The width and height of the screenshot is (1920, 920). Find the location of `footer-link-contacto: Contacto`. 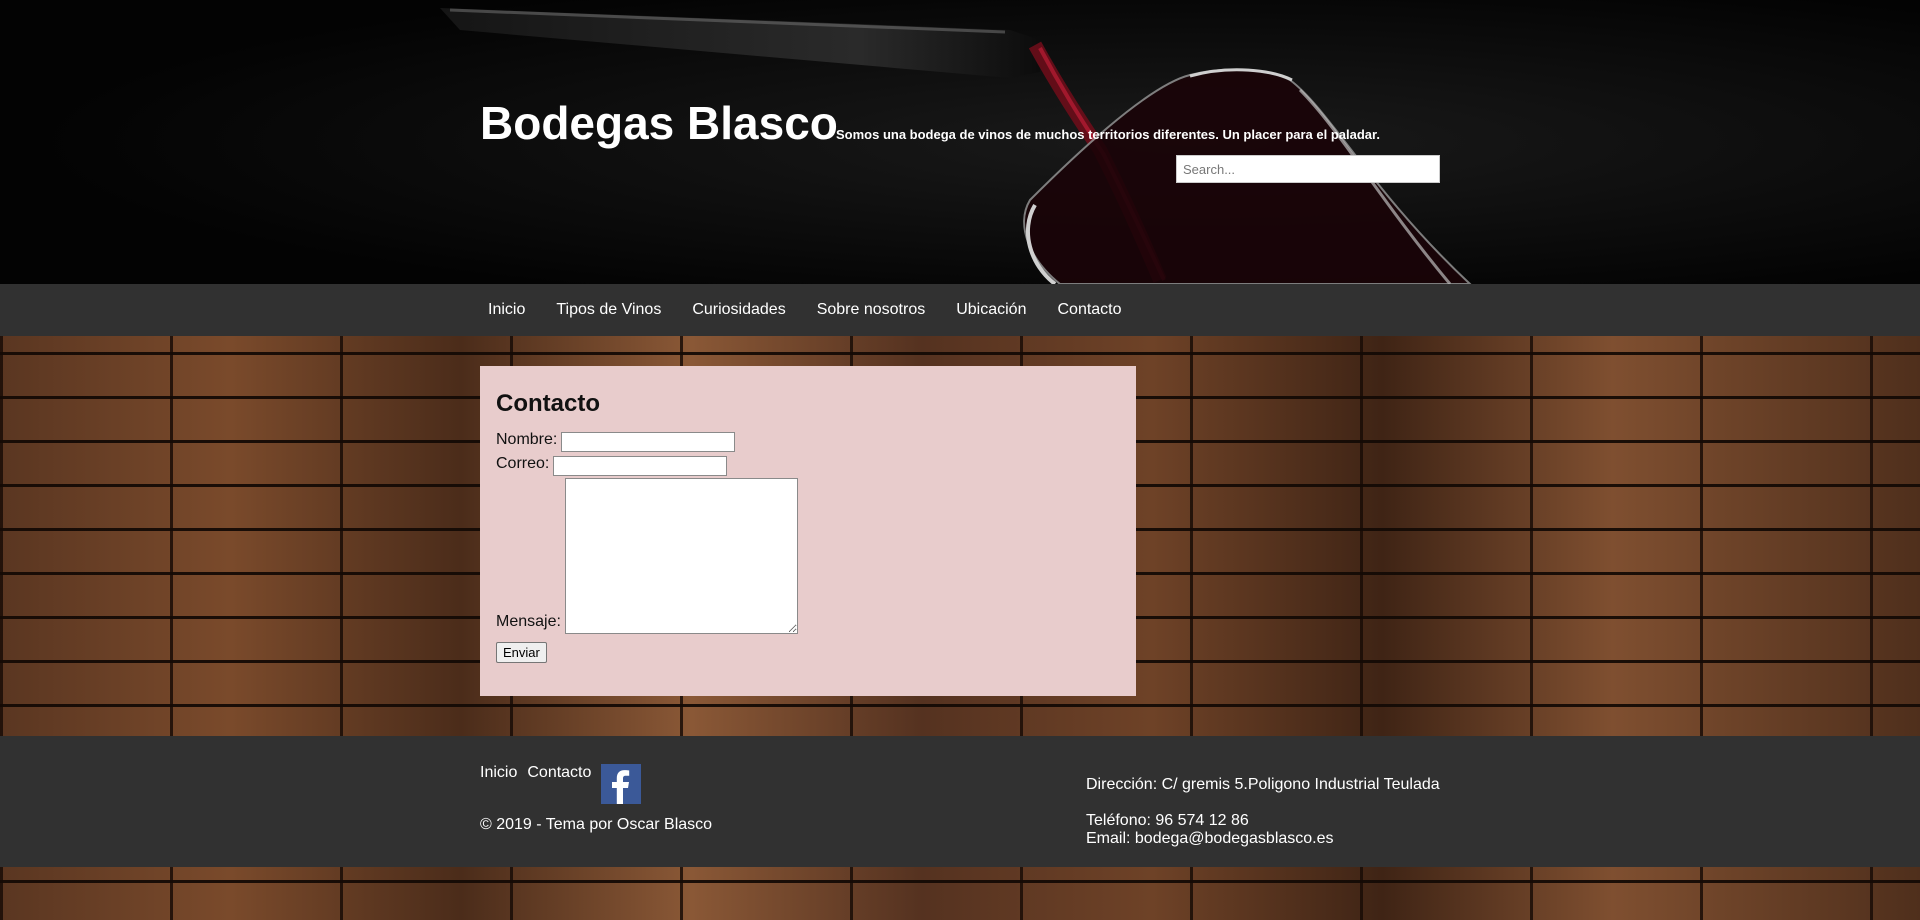

footer-link-contacto: Contacto is located at coordinates (559, 773).